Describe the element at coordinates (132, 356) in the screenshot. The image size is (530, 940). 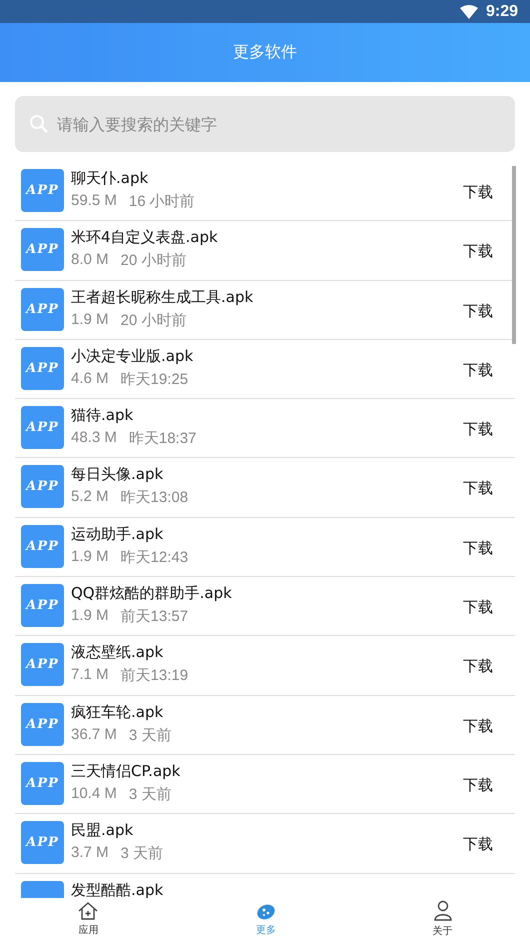
I see `app-name: 小决定专业版.apk` at that location.